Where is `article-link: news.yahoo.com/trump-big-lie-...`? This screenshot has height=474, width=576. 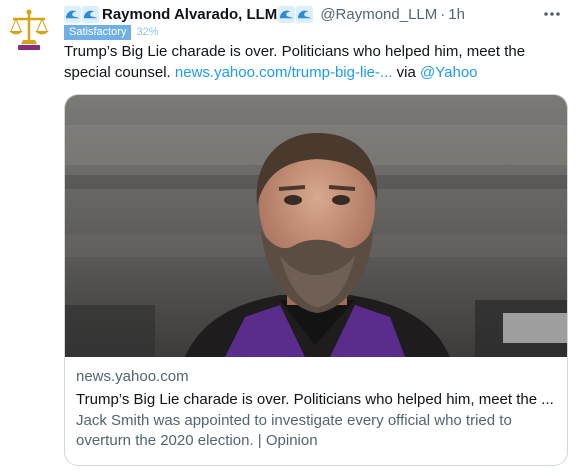 article-link: news.yahoo.com/trump-big-lie-... is located at coordinates (284, 72).